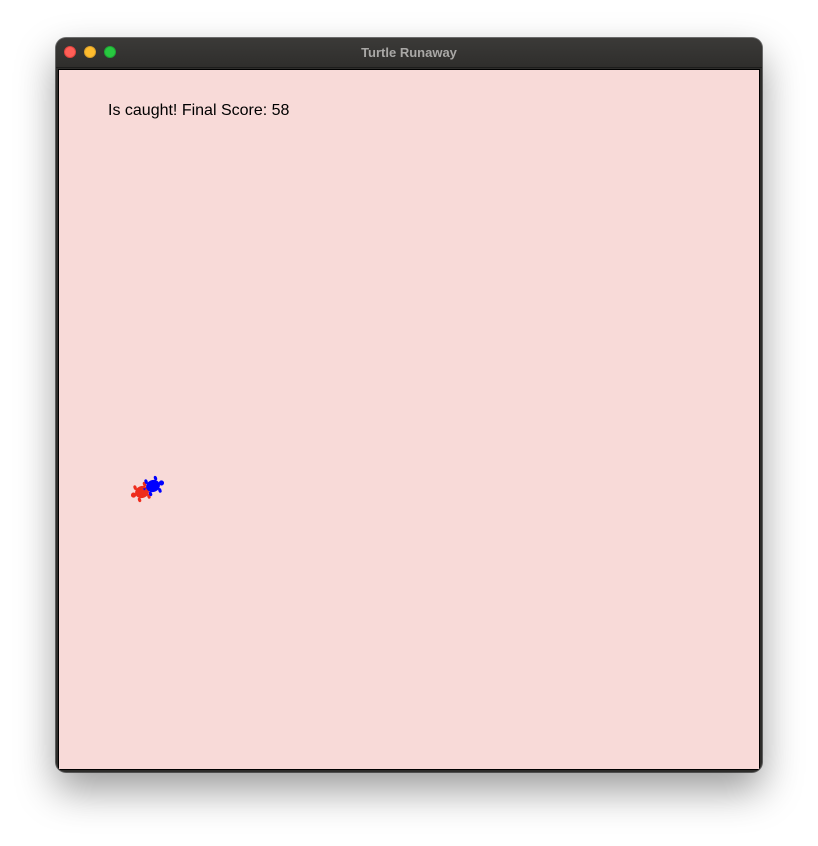 The width and height of the screenshot is (818, 846). Describe the element at coordinates (199, 110) in the screenshot. I see `score-status-text: Is caught! Final Score: 58` at that location.